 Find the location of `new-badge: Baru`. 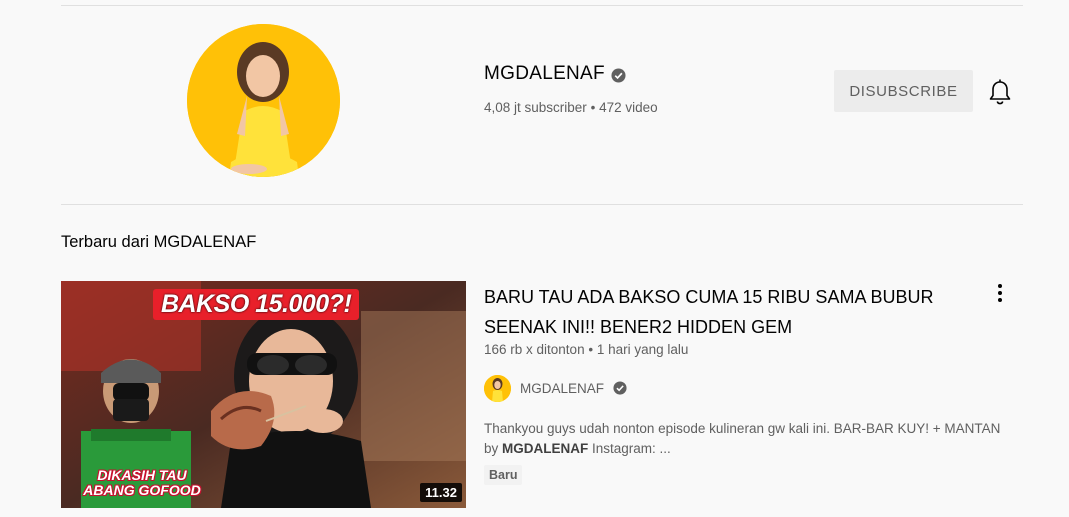

new-badge: Baru is located at coordinates (503, 475).